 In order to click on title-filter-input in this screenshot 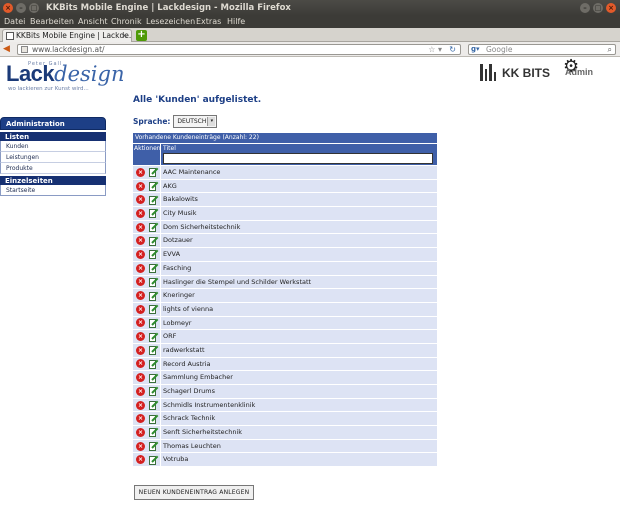, I will do `click(298, 158)`.